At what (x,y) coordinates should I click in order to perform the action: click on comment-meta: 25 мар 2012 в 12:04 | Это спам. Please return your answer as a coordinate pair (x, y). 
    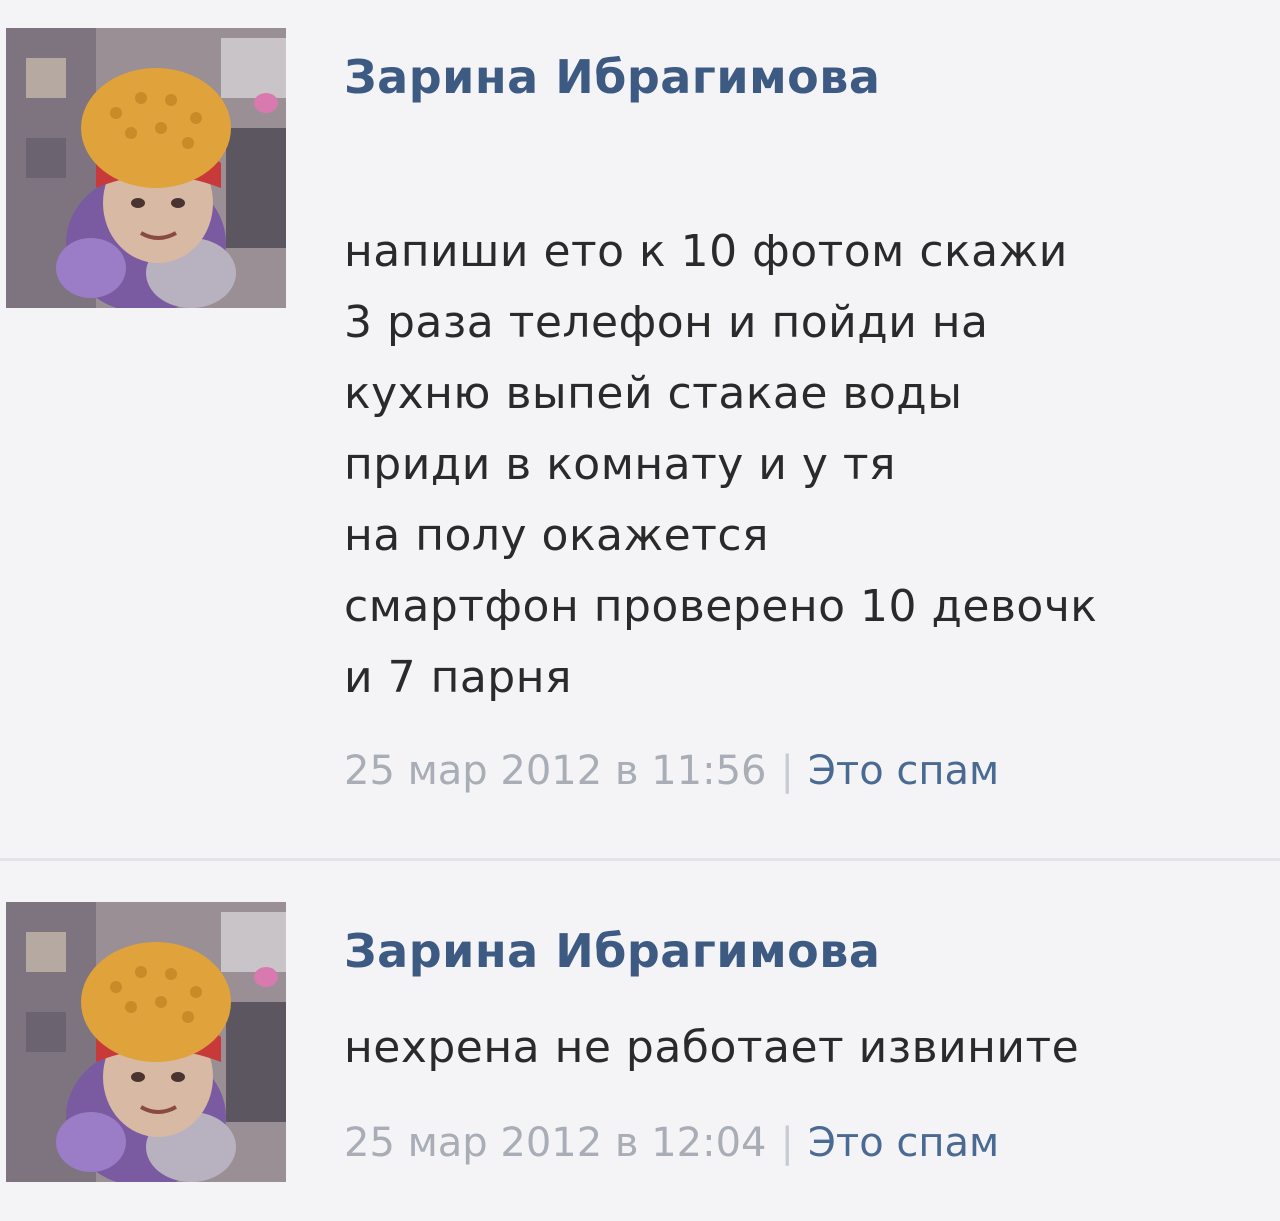
    Looking at the image, I should click on (671, 1143).